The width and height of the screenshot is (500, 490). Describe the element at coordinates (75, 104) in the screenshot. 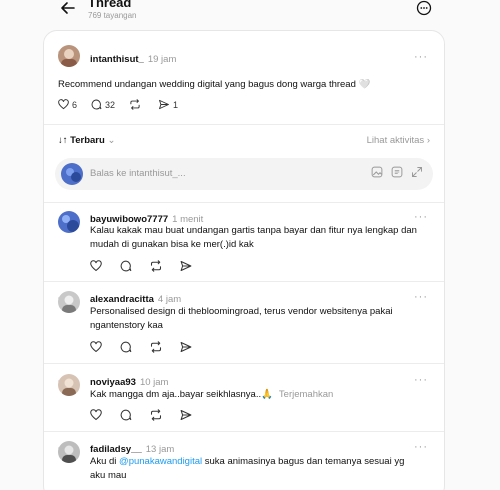

I see `like-count: 6` at that location.